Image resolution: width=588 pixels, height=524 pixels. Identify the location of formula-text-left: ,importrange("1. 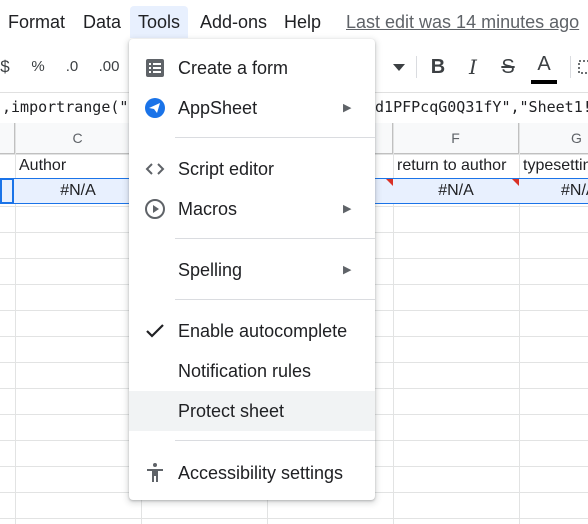
(70, 107).